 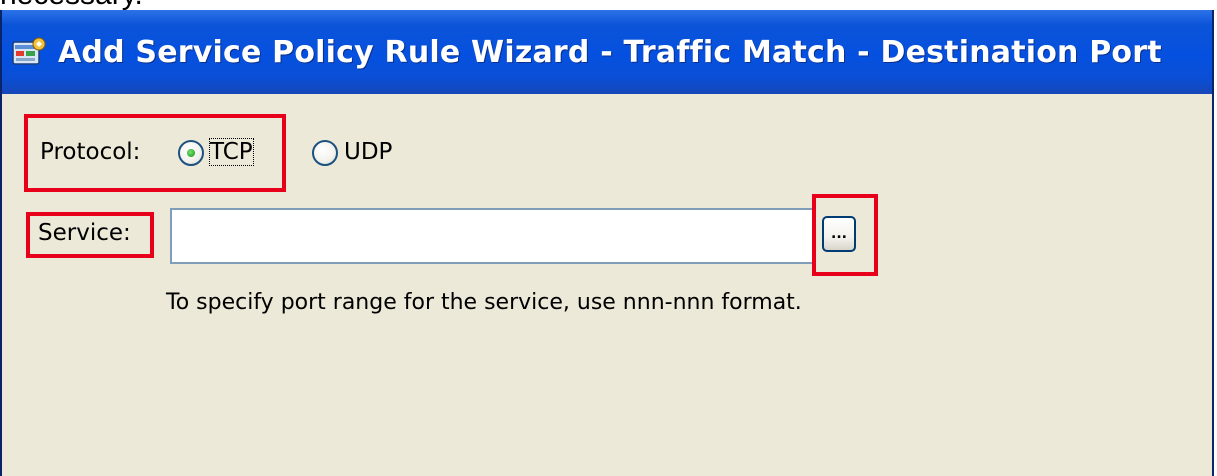 What do you see at coordinates (29, 51) in the screenshot?
I see `asdm-wizard-icon` at bounding box center [29, 51].